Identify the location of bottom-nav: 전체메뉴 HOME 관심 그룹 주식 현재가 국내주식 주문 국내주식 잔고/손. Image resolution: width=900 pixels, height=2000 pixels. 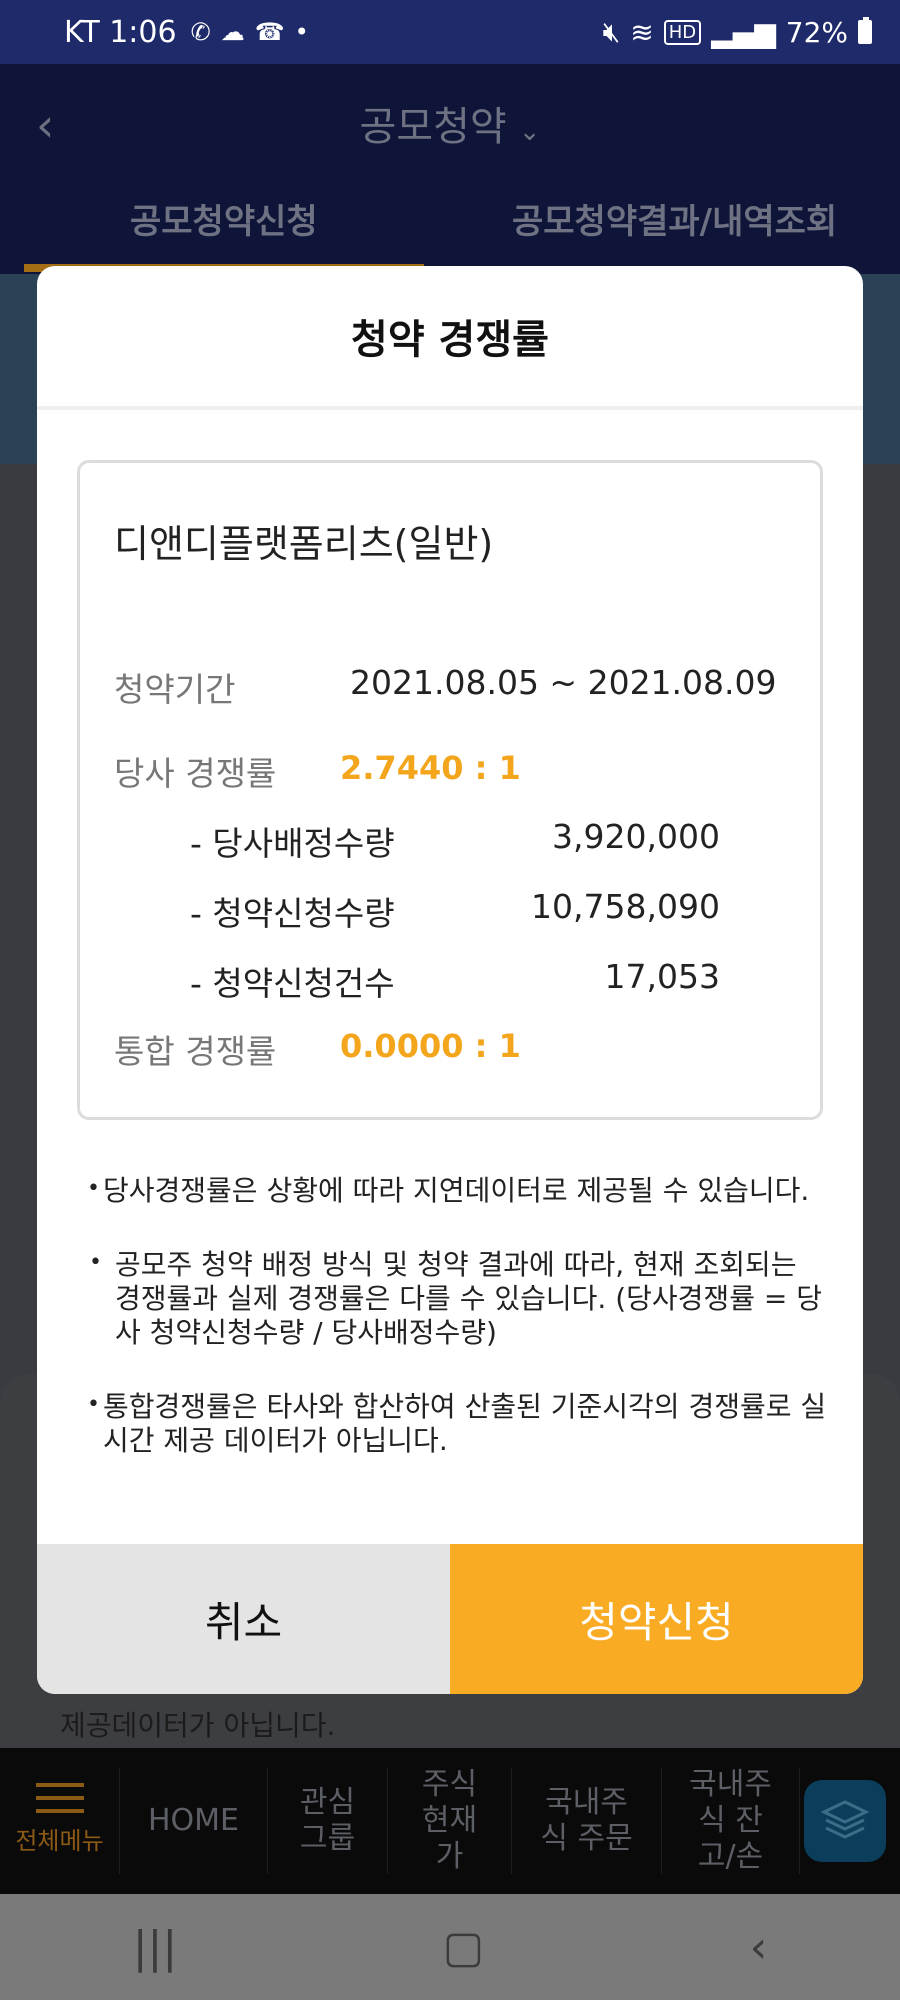
(450, 1821).